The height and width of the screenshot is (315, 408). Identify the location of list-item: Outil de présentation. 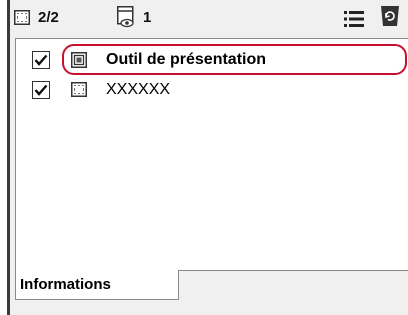
(212, 60).